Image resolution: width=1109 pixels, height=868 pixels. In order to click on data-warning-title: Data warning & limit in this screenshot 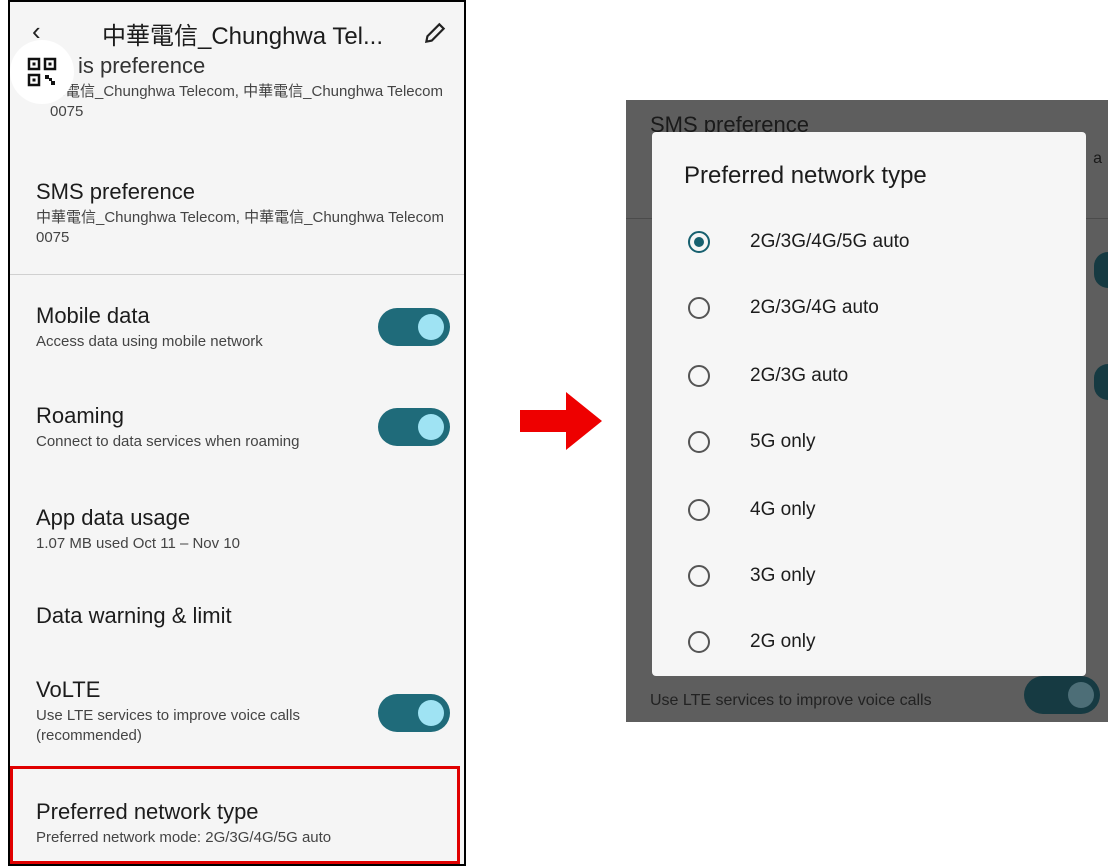, I will do `click(134, 615)`.